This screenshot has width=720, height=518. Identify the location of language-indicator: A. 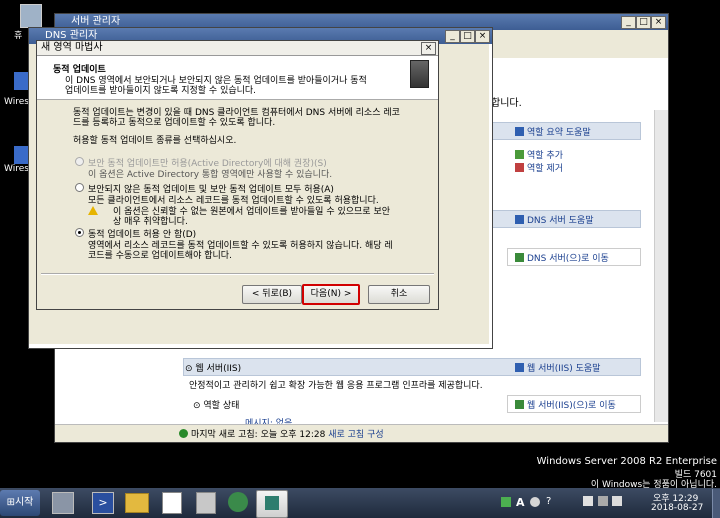
(520, 502).